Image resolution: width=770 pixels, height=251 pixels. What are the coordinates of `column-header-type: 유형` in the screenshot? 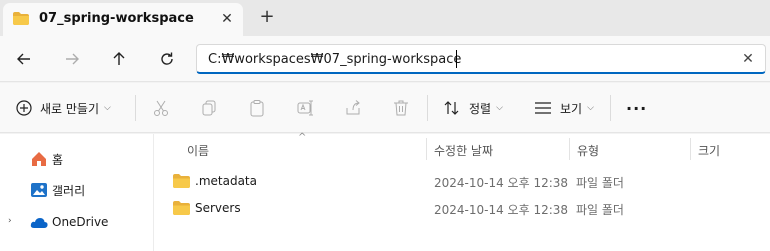 It's located at (588, 150).